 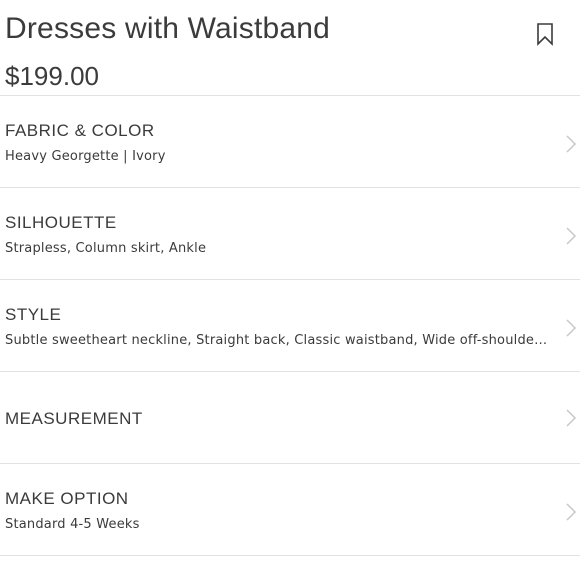 I want to click on option-label: MEASUREMENT, so click(x=74, y=418).